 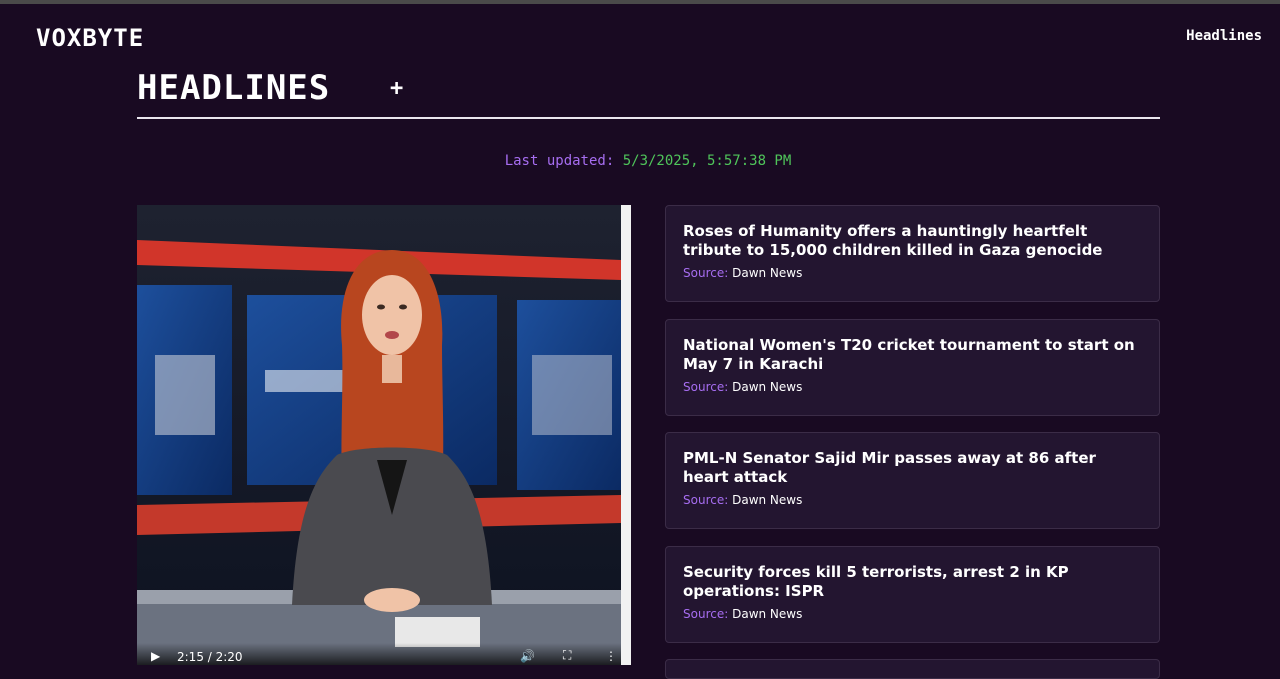 I want to click on expand-plus-icon: +, so click(x=396, y=88).